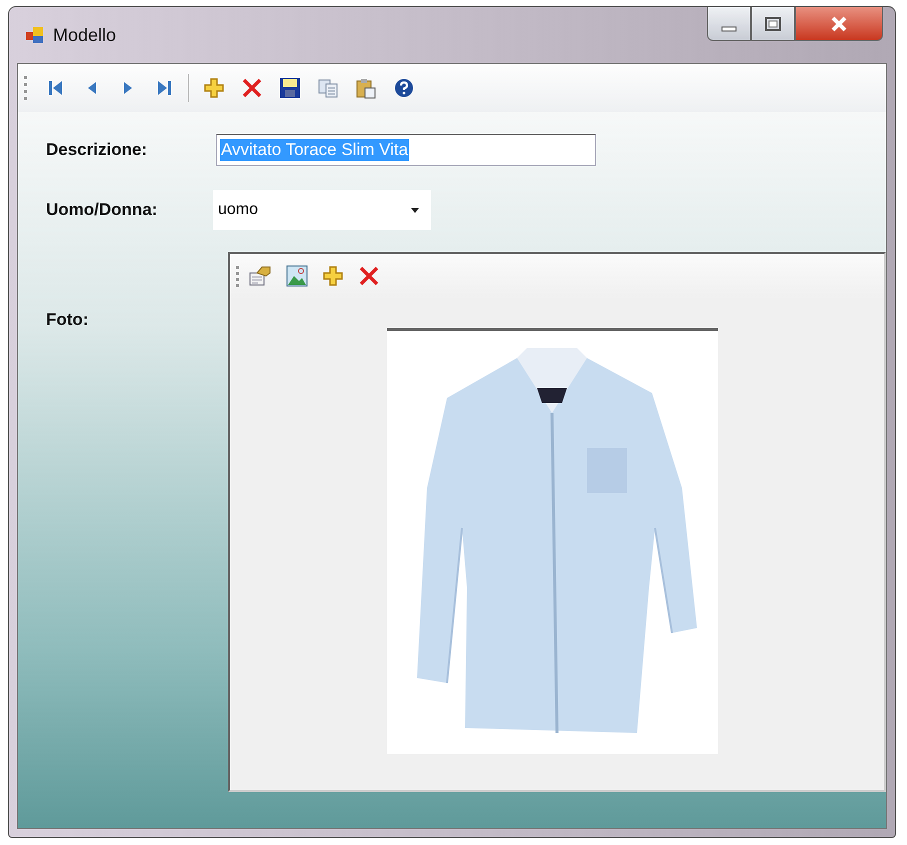 The image size is (907, 845). What do you see at coordinates (729, 24) in the screenshot?
I see `minimize-button` at bounding box center [729, 24].